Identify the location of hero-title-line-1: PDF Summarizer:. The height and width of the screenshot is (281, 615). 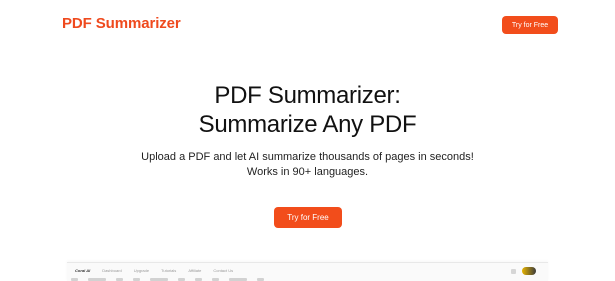
(307, 95).